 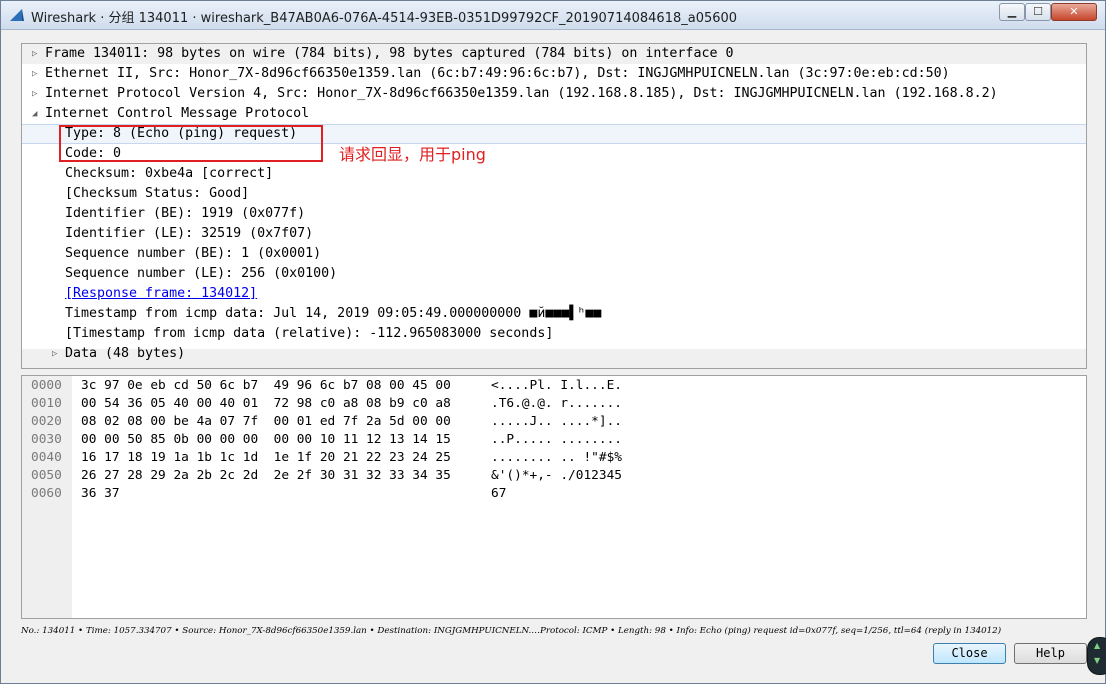 What do you see at coordinates (185, 213) in the screenshot?
I see `tree-item-label: Identifier (BE): 1919 (0x077f)` at bounding box center [185, 213].